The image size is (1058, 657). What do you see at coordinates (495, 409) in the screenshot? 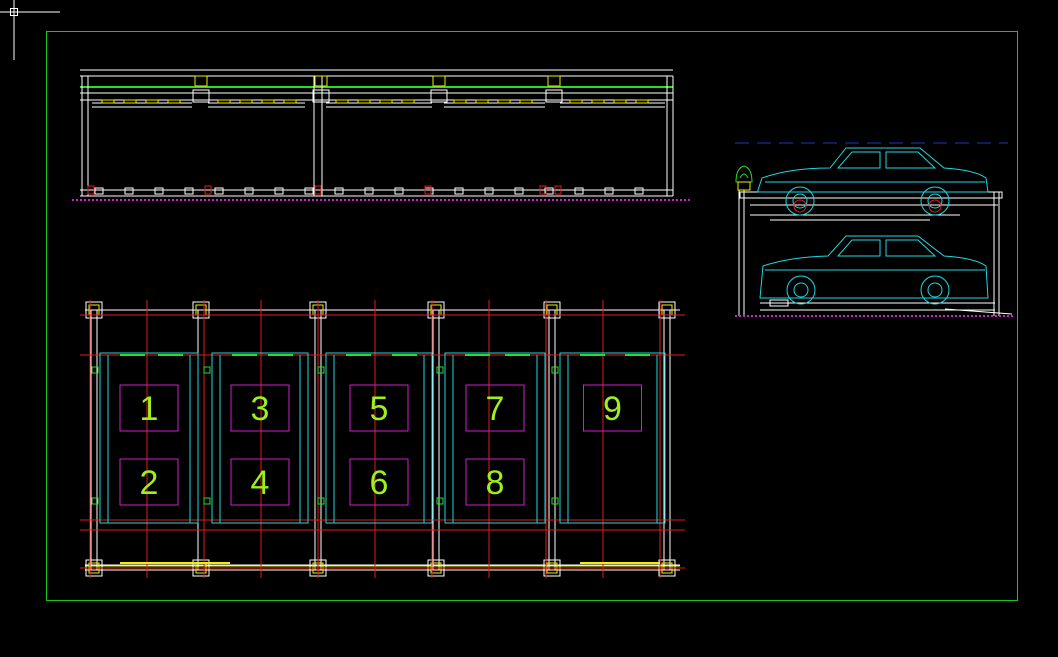
I see `slot-number-top: 7` at bounding box center [495, 409].